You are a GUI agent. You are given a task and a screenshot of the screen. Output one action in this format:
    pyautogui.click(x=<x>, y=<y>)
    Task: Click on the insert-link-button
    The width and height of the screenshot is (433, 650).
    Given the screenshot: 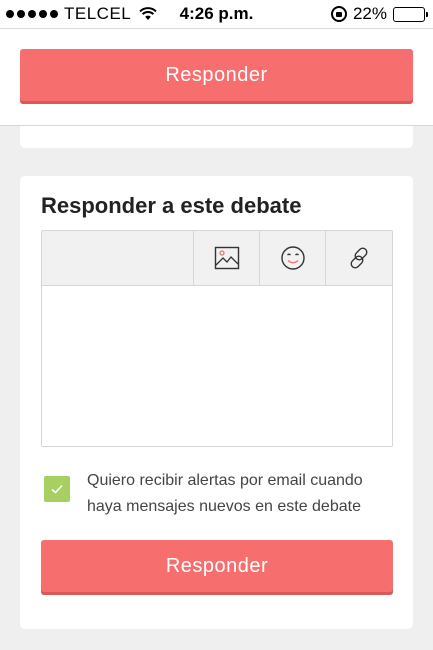 What is the action you would take?
    pyautogui.click(x=358, y=258)
    